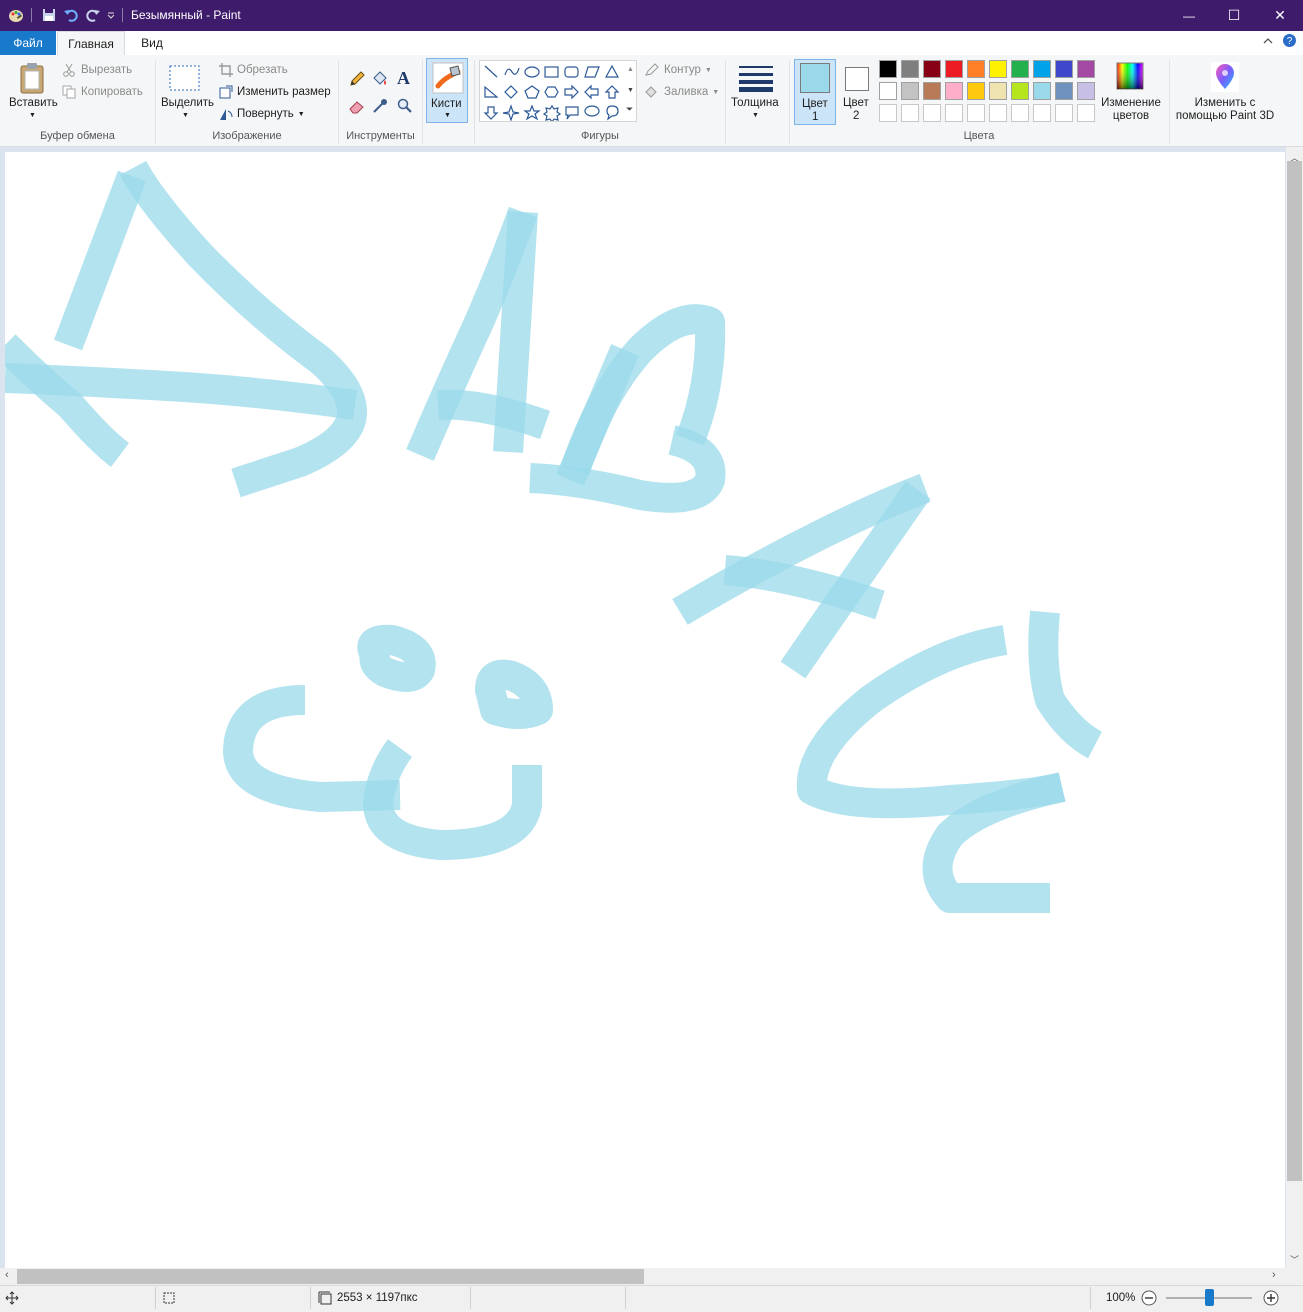  I want to click on crop-button: Обрезать, so click(253, 70).